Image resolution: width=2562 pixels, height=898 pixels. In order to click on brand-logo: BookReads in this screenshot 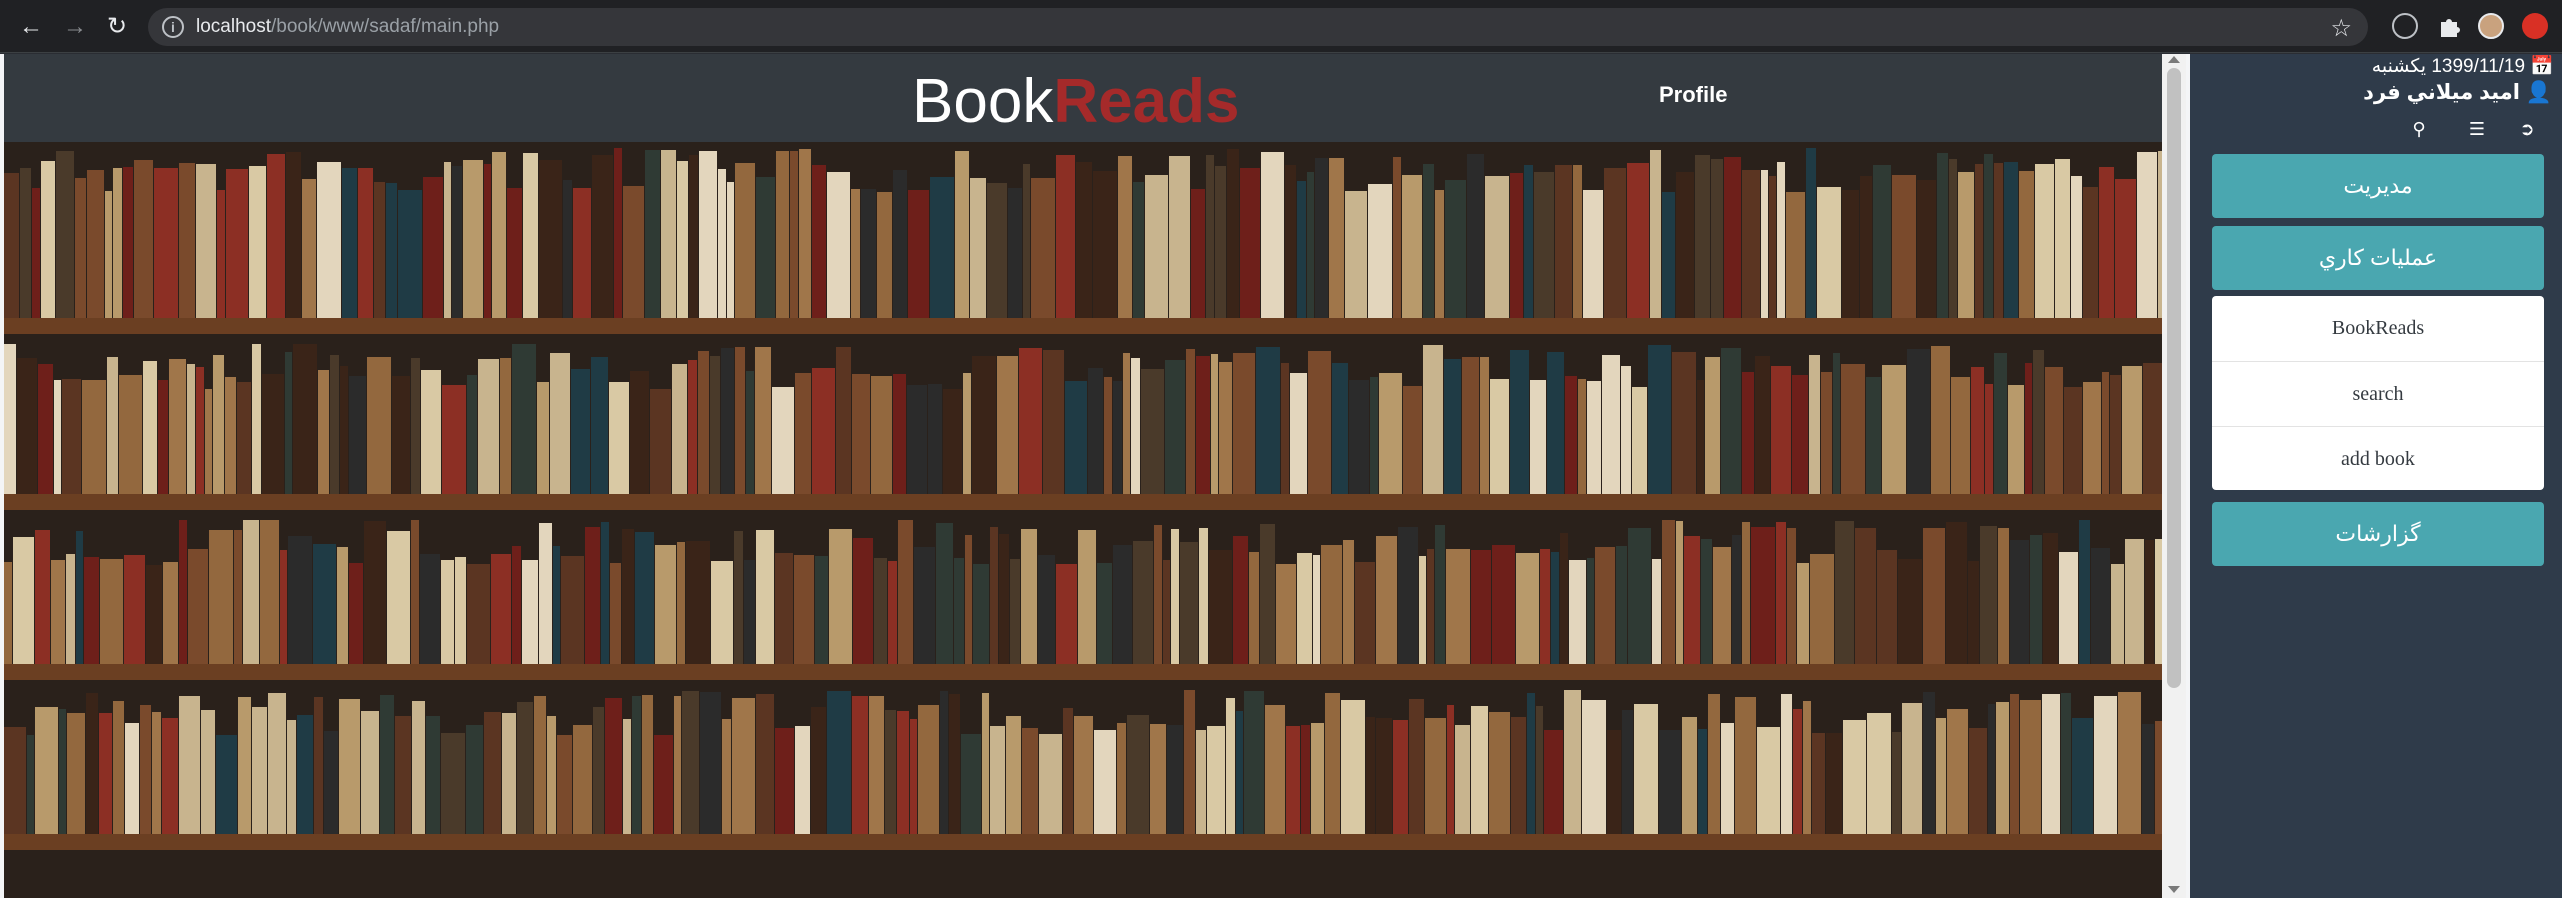, I will do `click(1075, 101)`.